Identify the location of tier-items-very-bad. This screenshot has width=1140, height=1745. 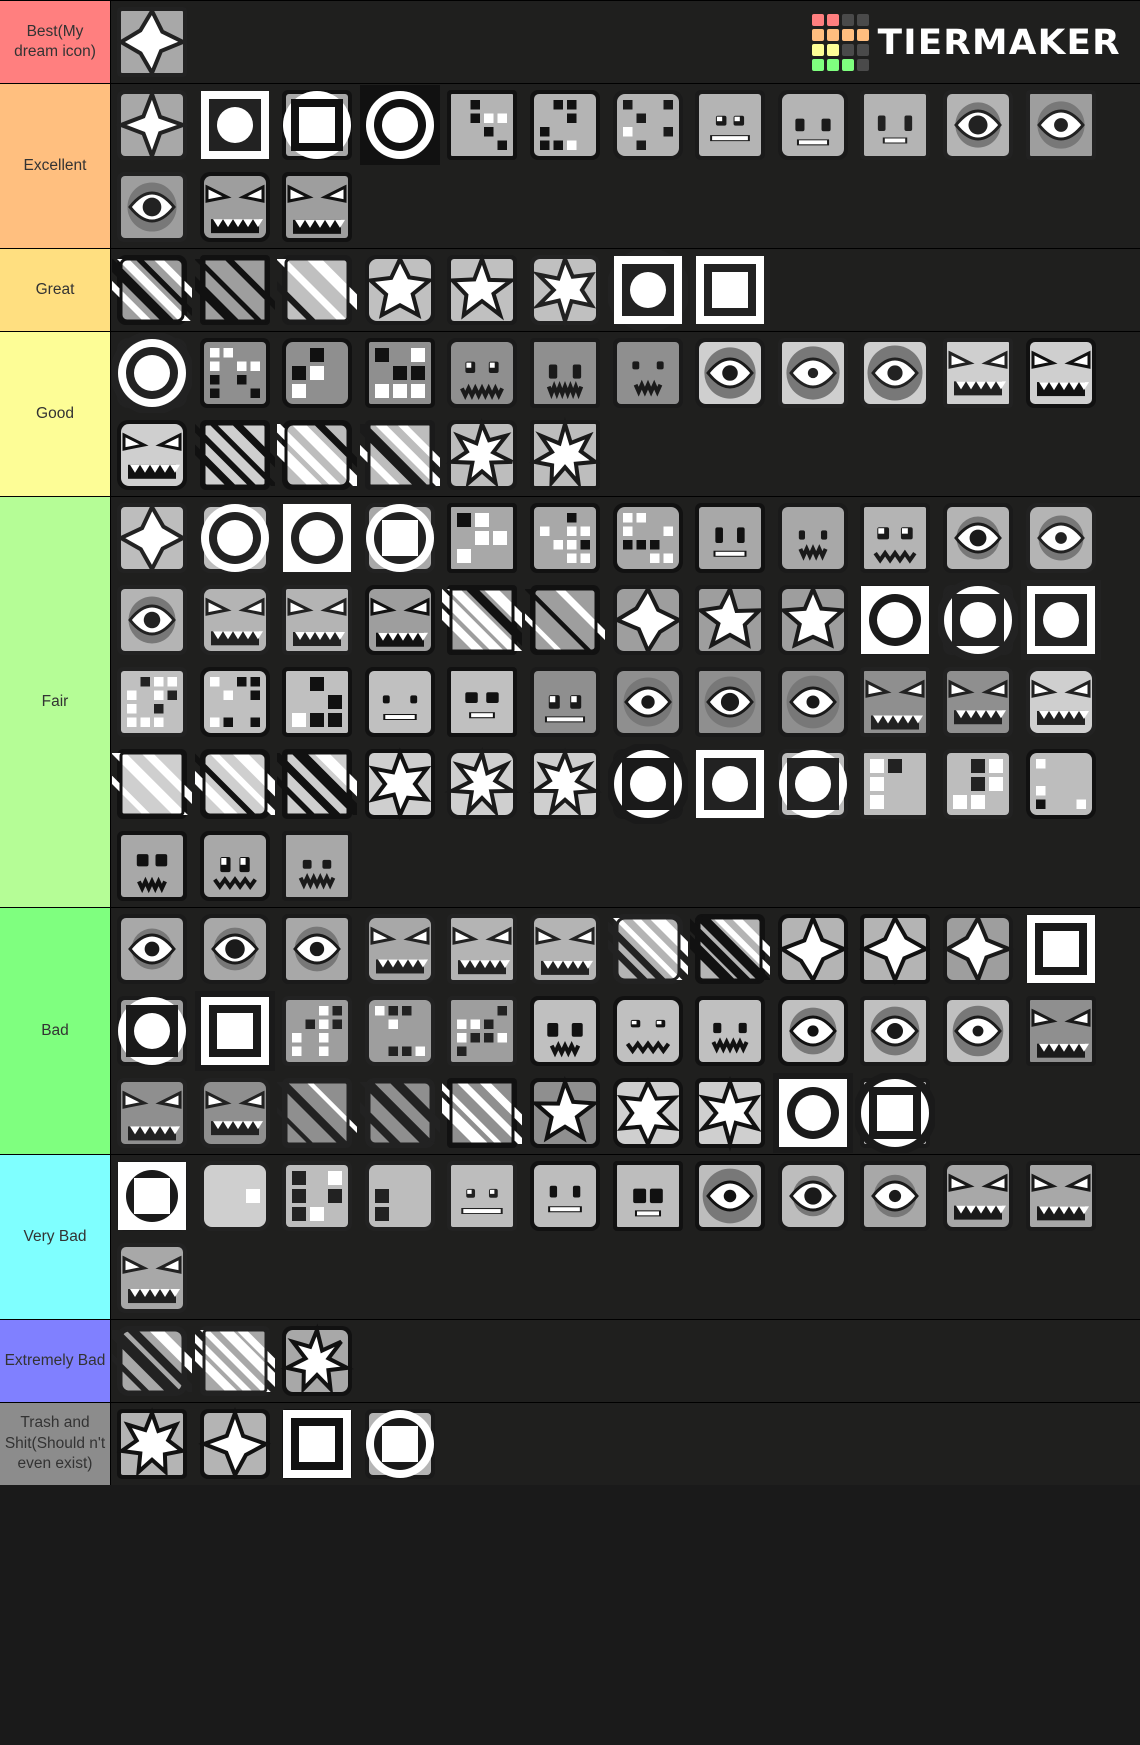
(625, 1237).